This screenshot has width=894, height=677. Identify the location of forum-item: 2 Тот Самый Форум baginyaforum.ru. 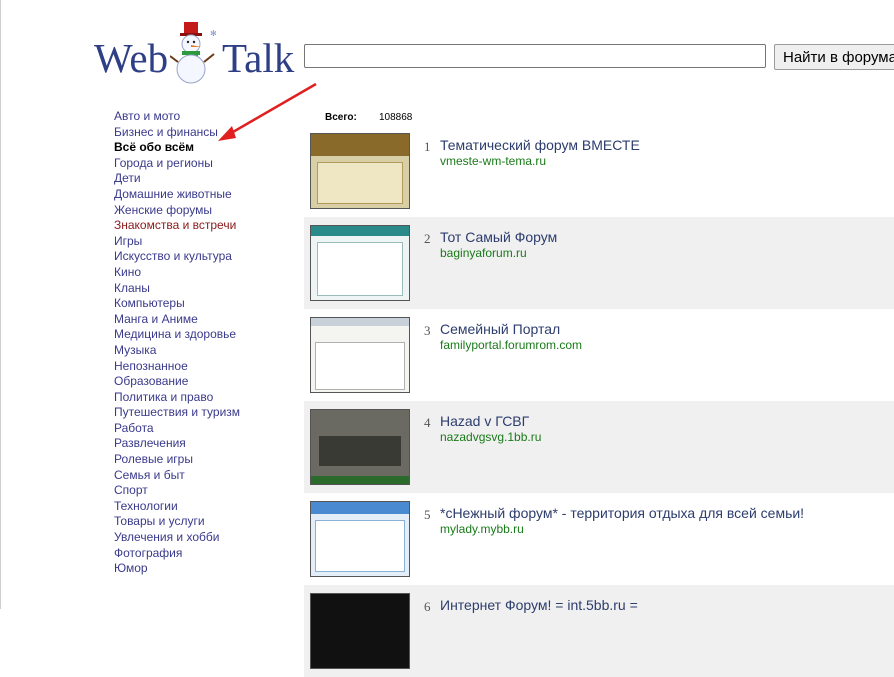
(599, 263).